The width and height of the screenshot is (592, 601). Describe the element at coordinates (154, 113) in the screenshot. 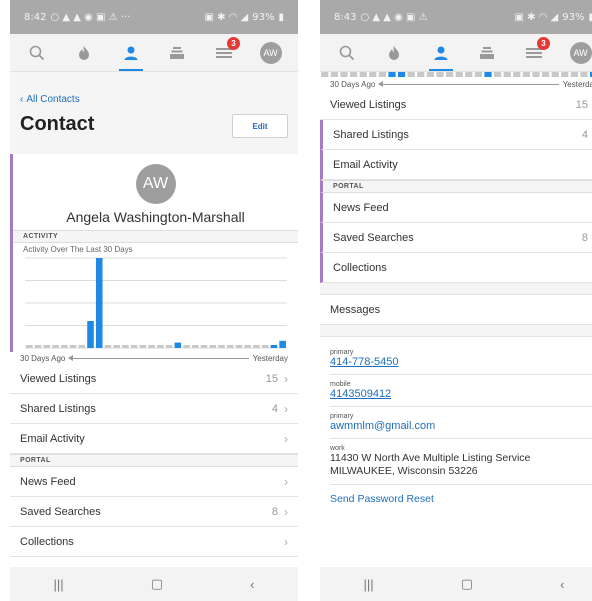

I see `page-header: ‹ All Contacts Contact Edit` at that location.